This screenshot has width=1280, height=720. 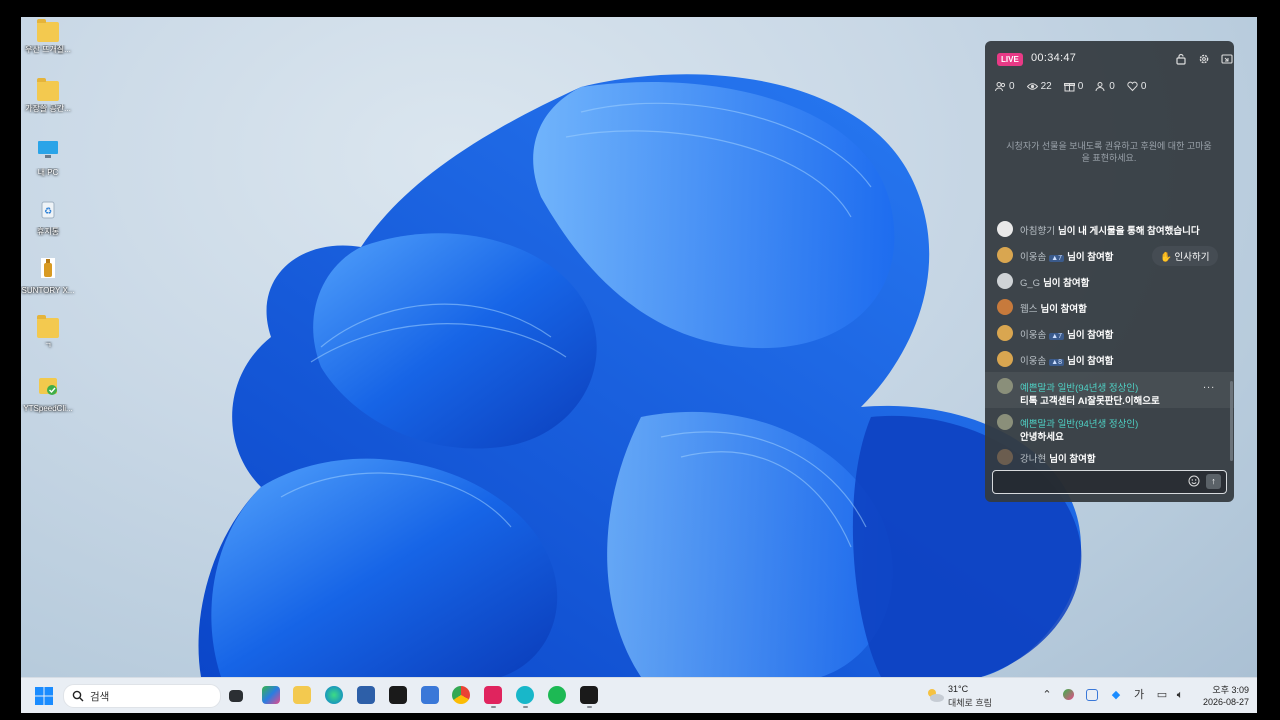 What do you see at coordinates (1227, 59) in the screenshot?
I see `minimize-window-icon` at bounding box center [1227, 59].